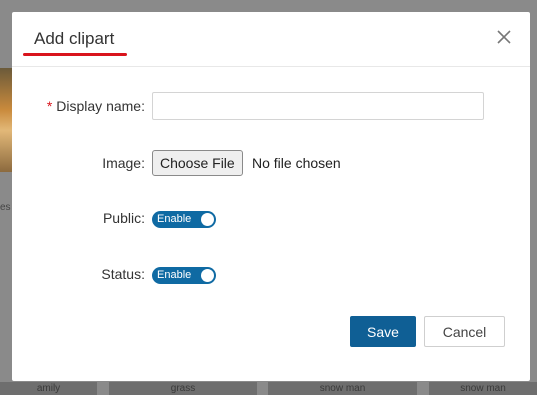 The height and width of the screenshot is (395, 537). Describe the element at coordinates (271, 39) in the screenshot. I see `dialog-header: Add clipart` at that location.